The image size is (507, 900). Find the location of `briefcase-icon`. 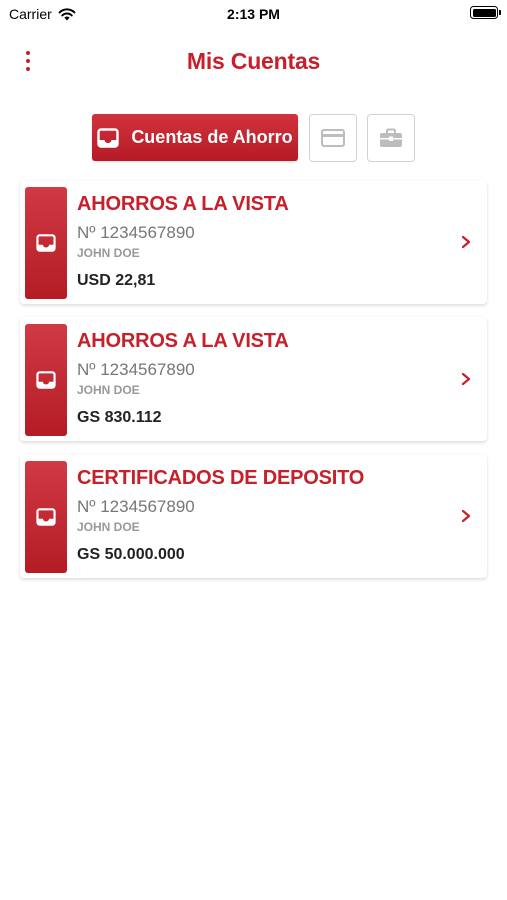

briefcase-icon is located at coordinates (391, 137).